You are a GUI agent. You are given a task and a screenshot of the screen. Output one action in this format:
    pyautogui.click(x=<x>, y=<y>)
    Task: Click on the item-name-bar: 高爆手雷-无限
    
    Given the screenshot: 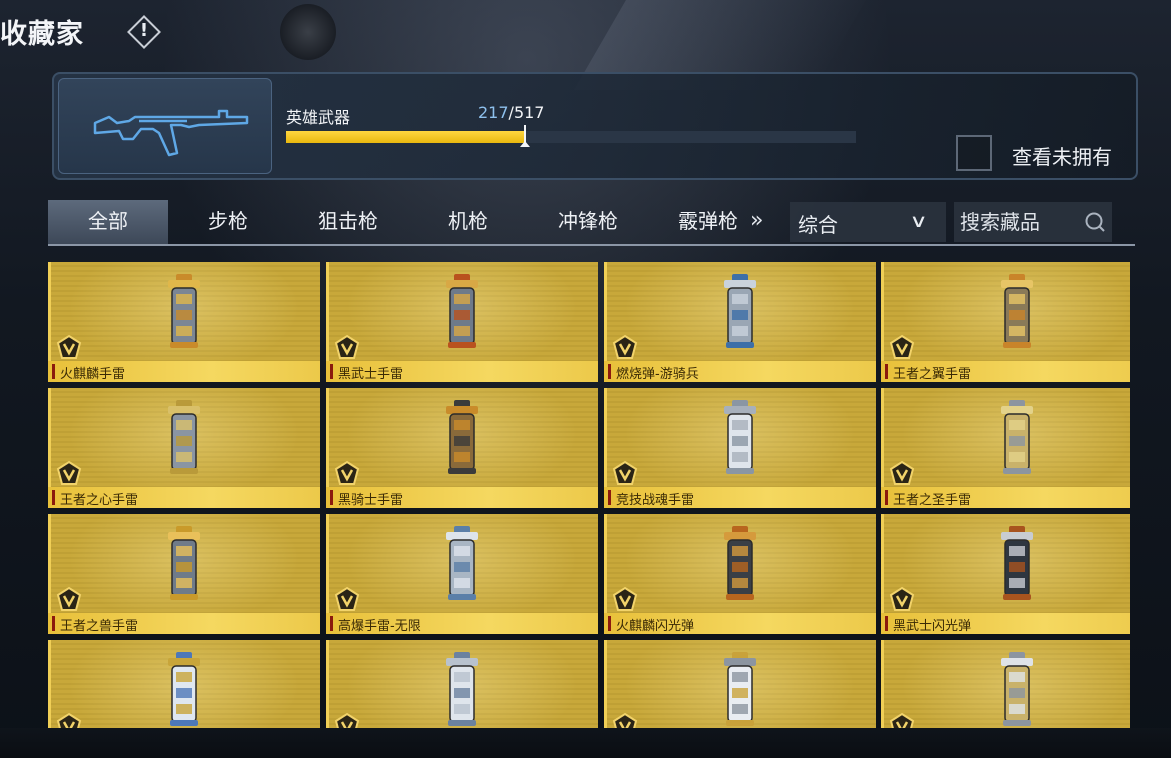 What is the action you would take?
    pyautogui.click(x=462, y=623)
    